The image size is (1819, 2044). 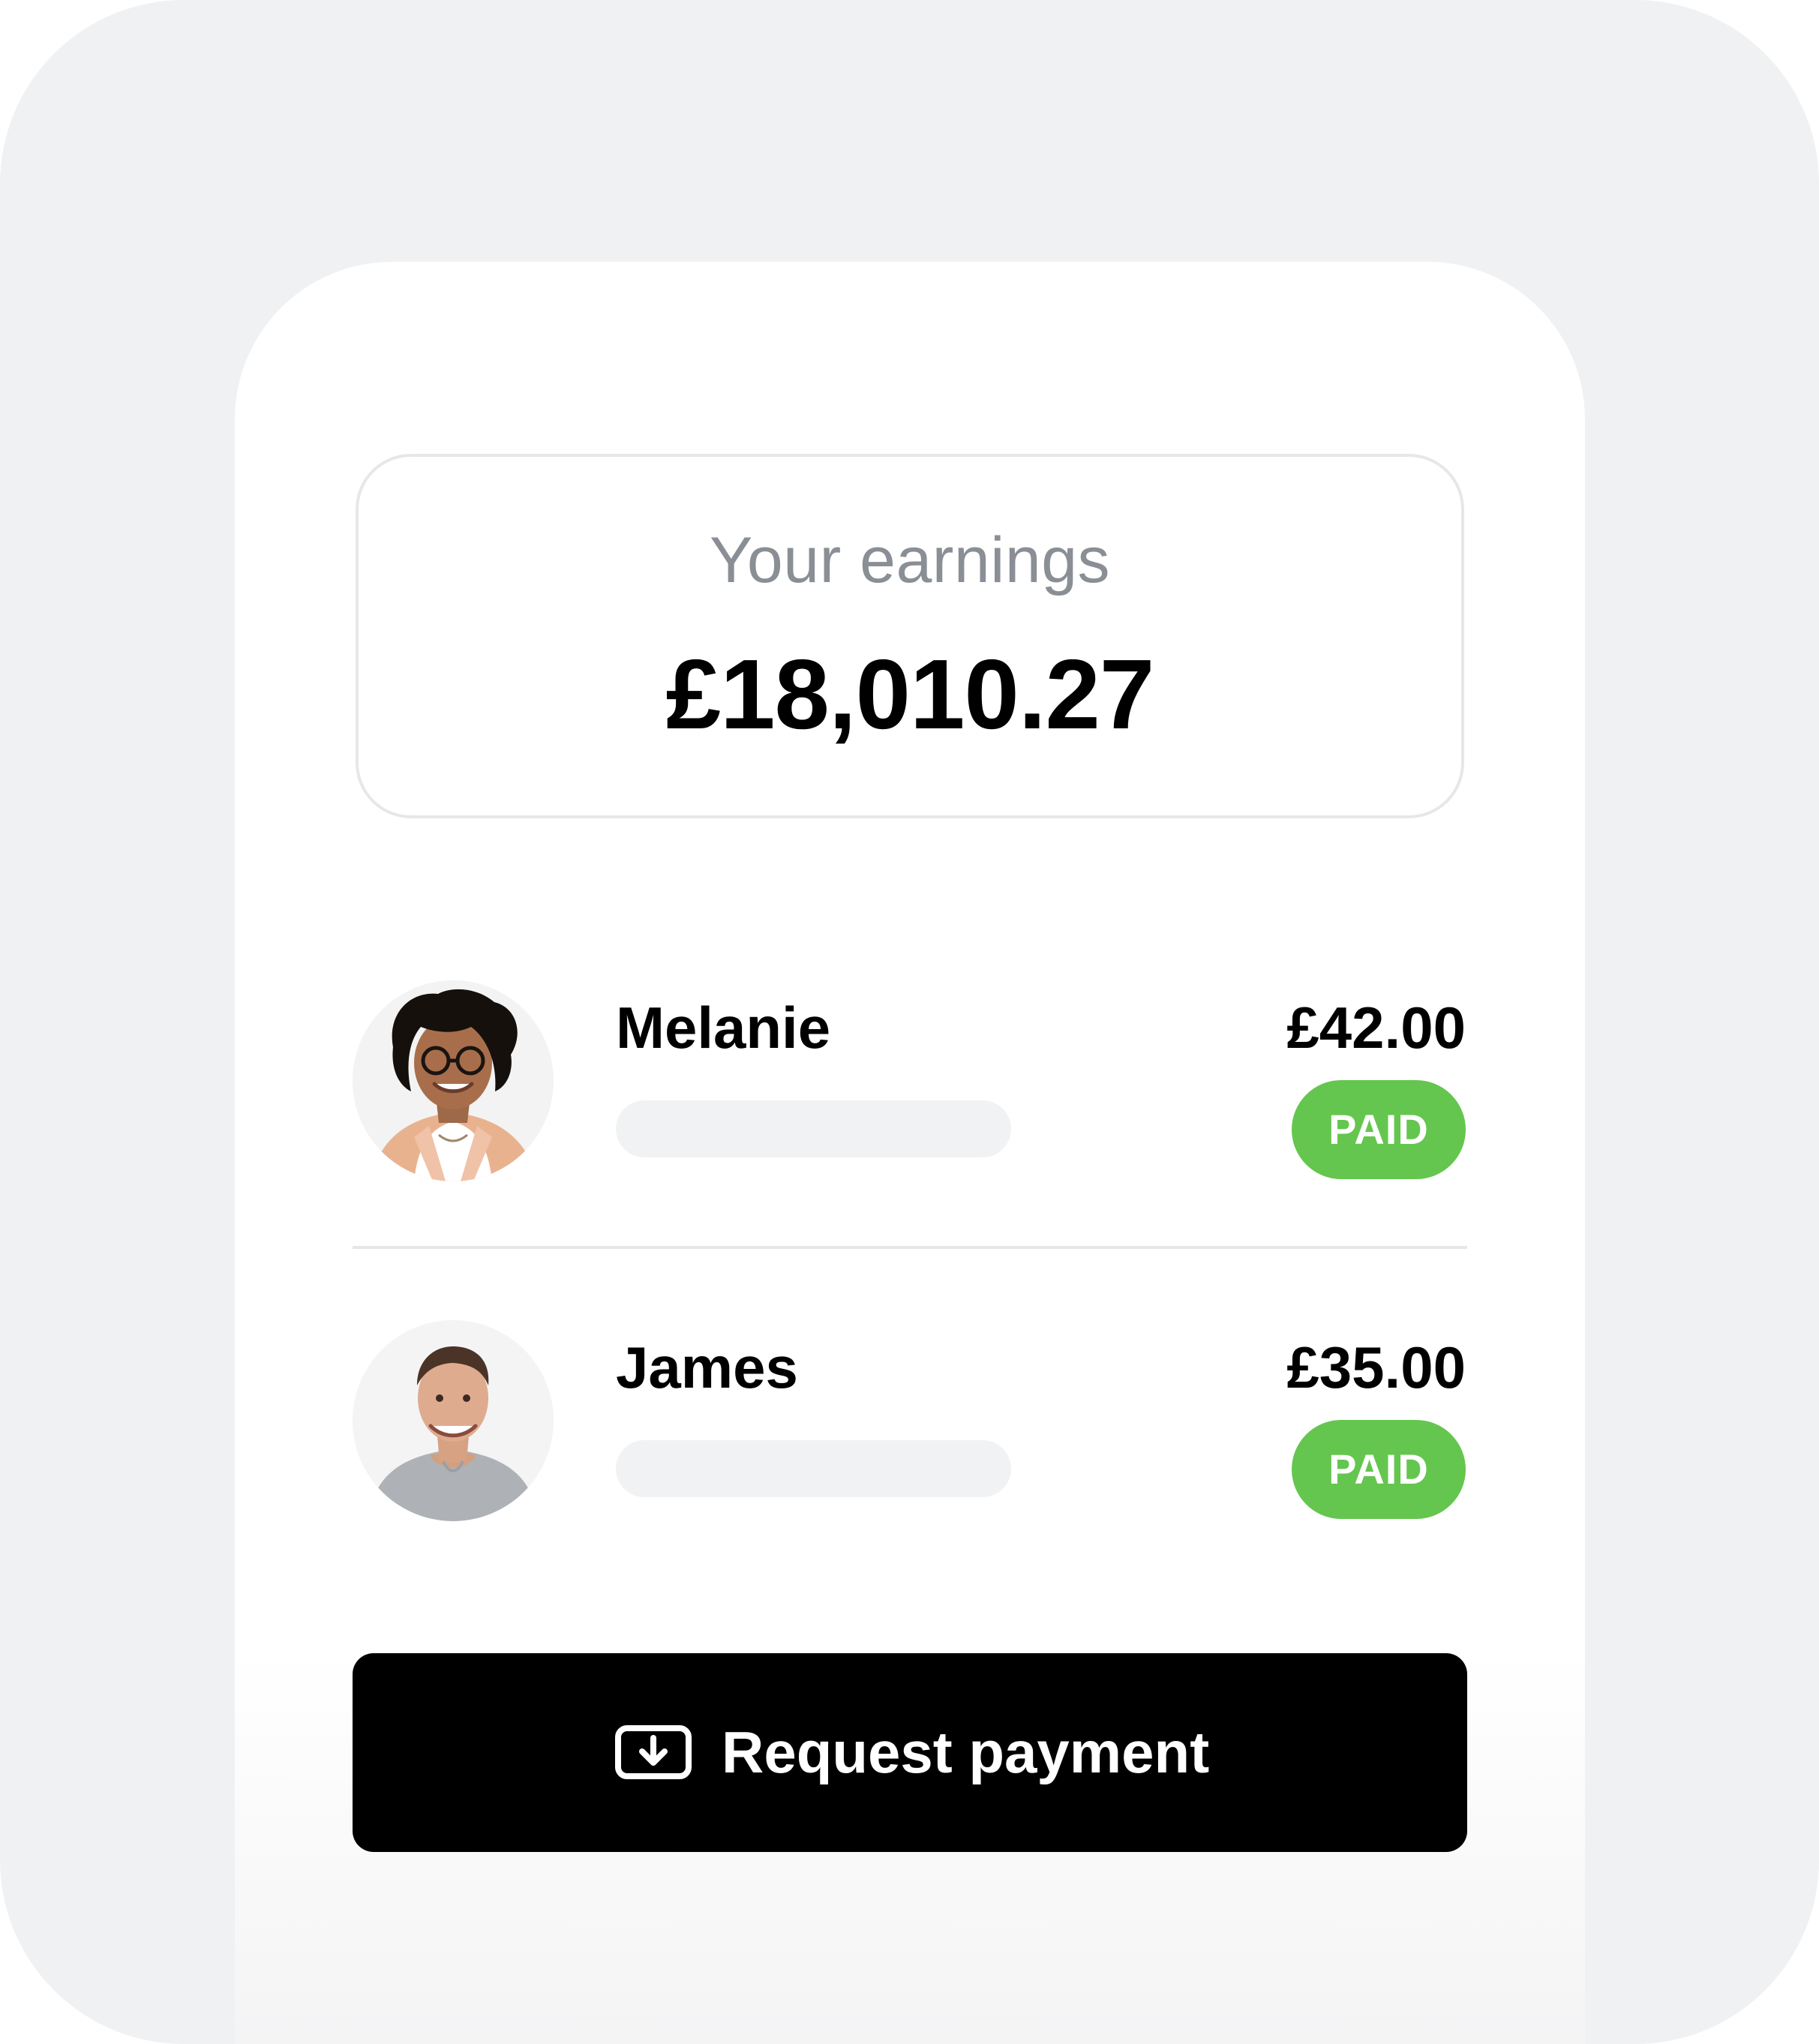 I want to click on melanie-avatar, so click(x=453, y=1081).